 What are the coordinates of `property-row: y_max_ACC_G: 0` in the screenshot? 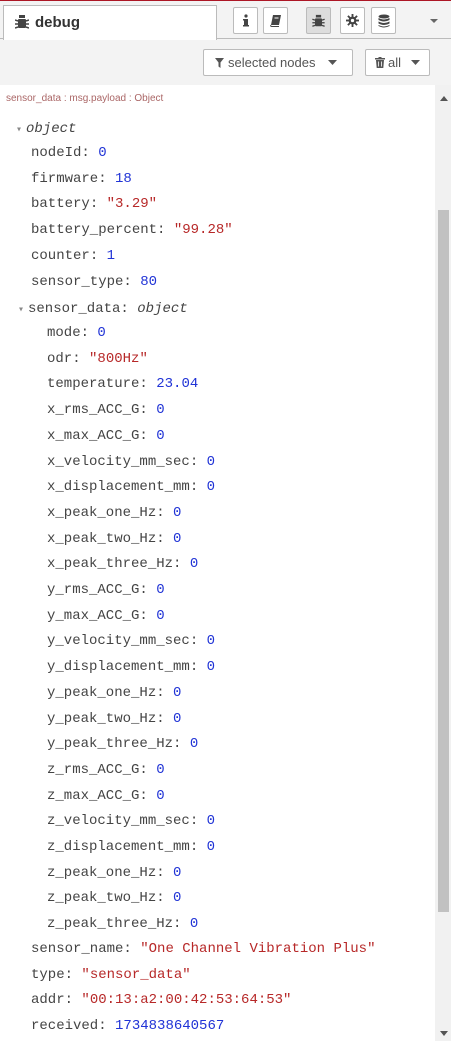 It's located at (106, 616).